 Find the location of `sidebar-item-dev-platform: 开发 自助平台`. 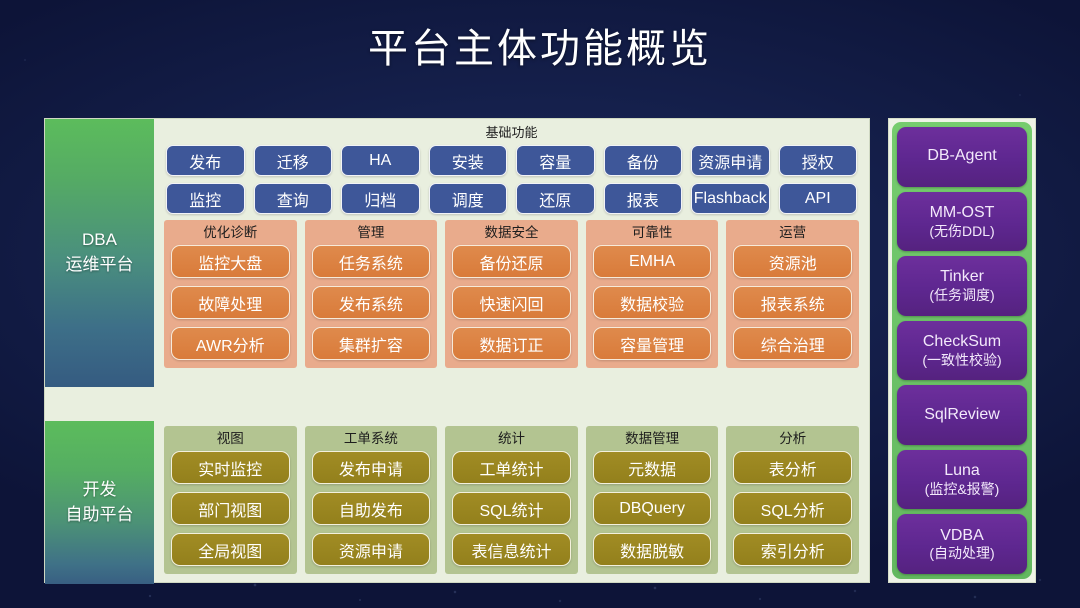

sidebar-item-dev-platform: 开发 自助平台 is located at coordinates (99, 502).